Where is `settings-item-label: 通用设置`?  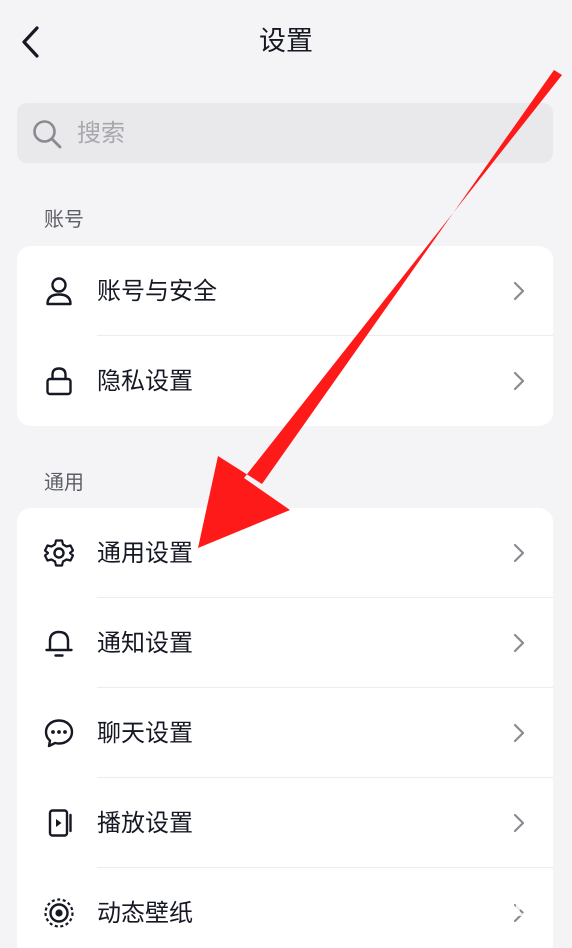
settings-item-label: 通用设置 is located at coordinates (145, 553).